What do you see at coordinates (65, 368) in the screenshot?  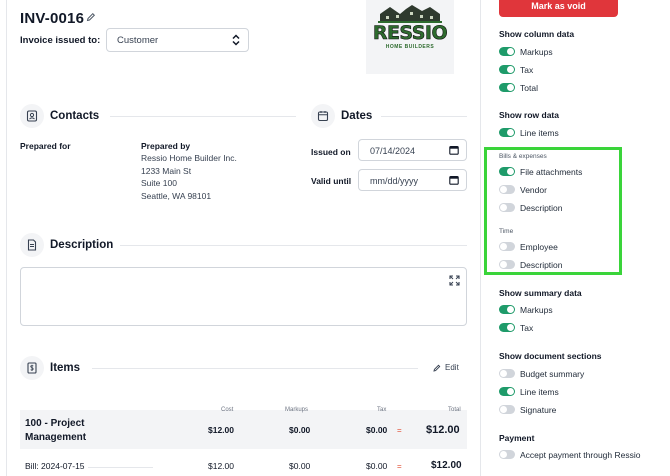 I see `items-title: Items` at bounding box center [65, 368].